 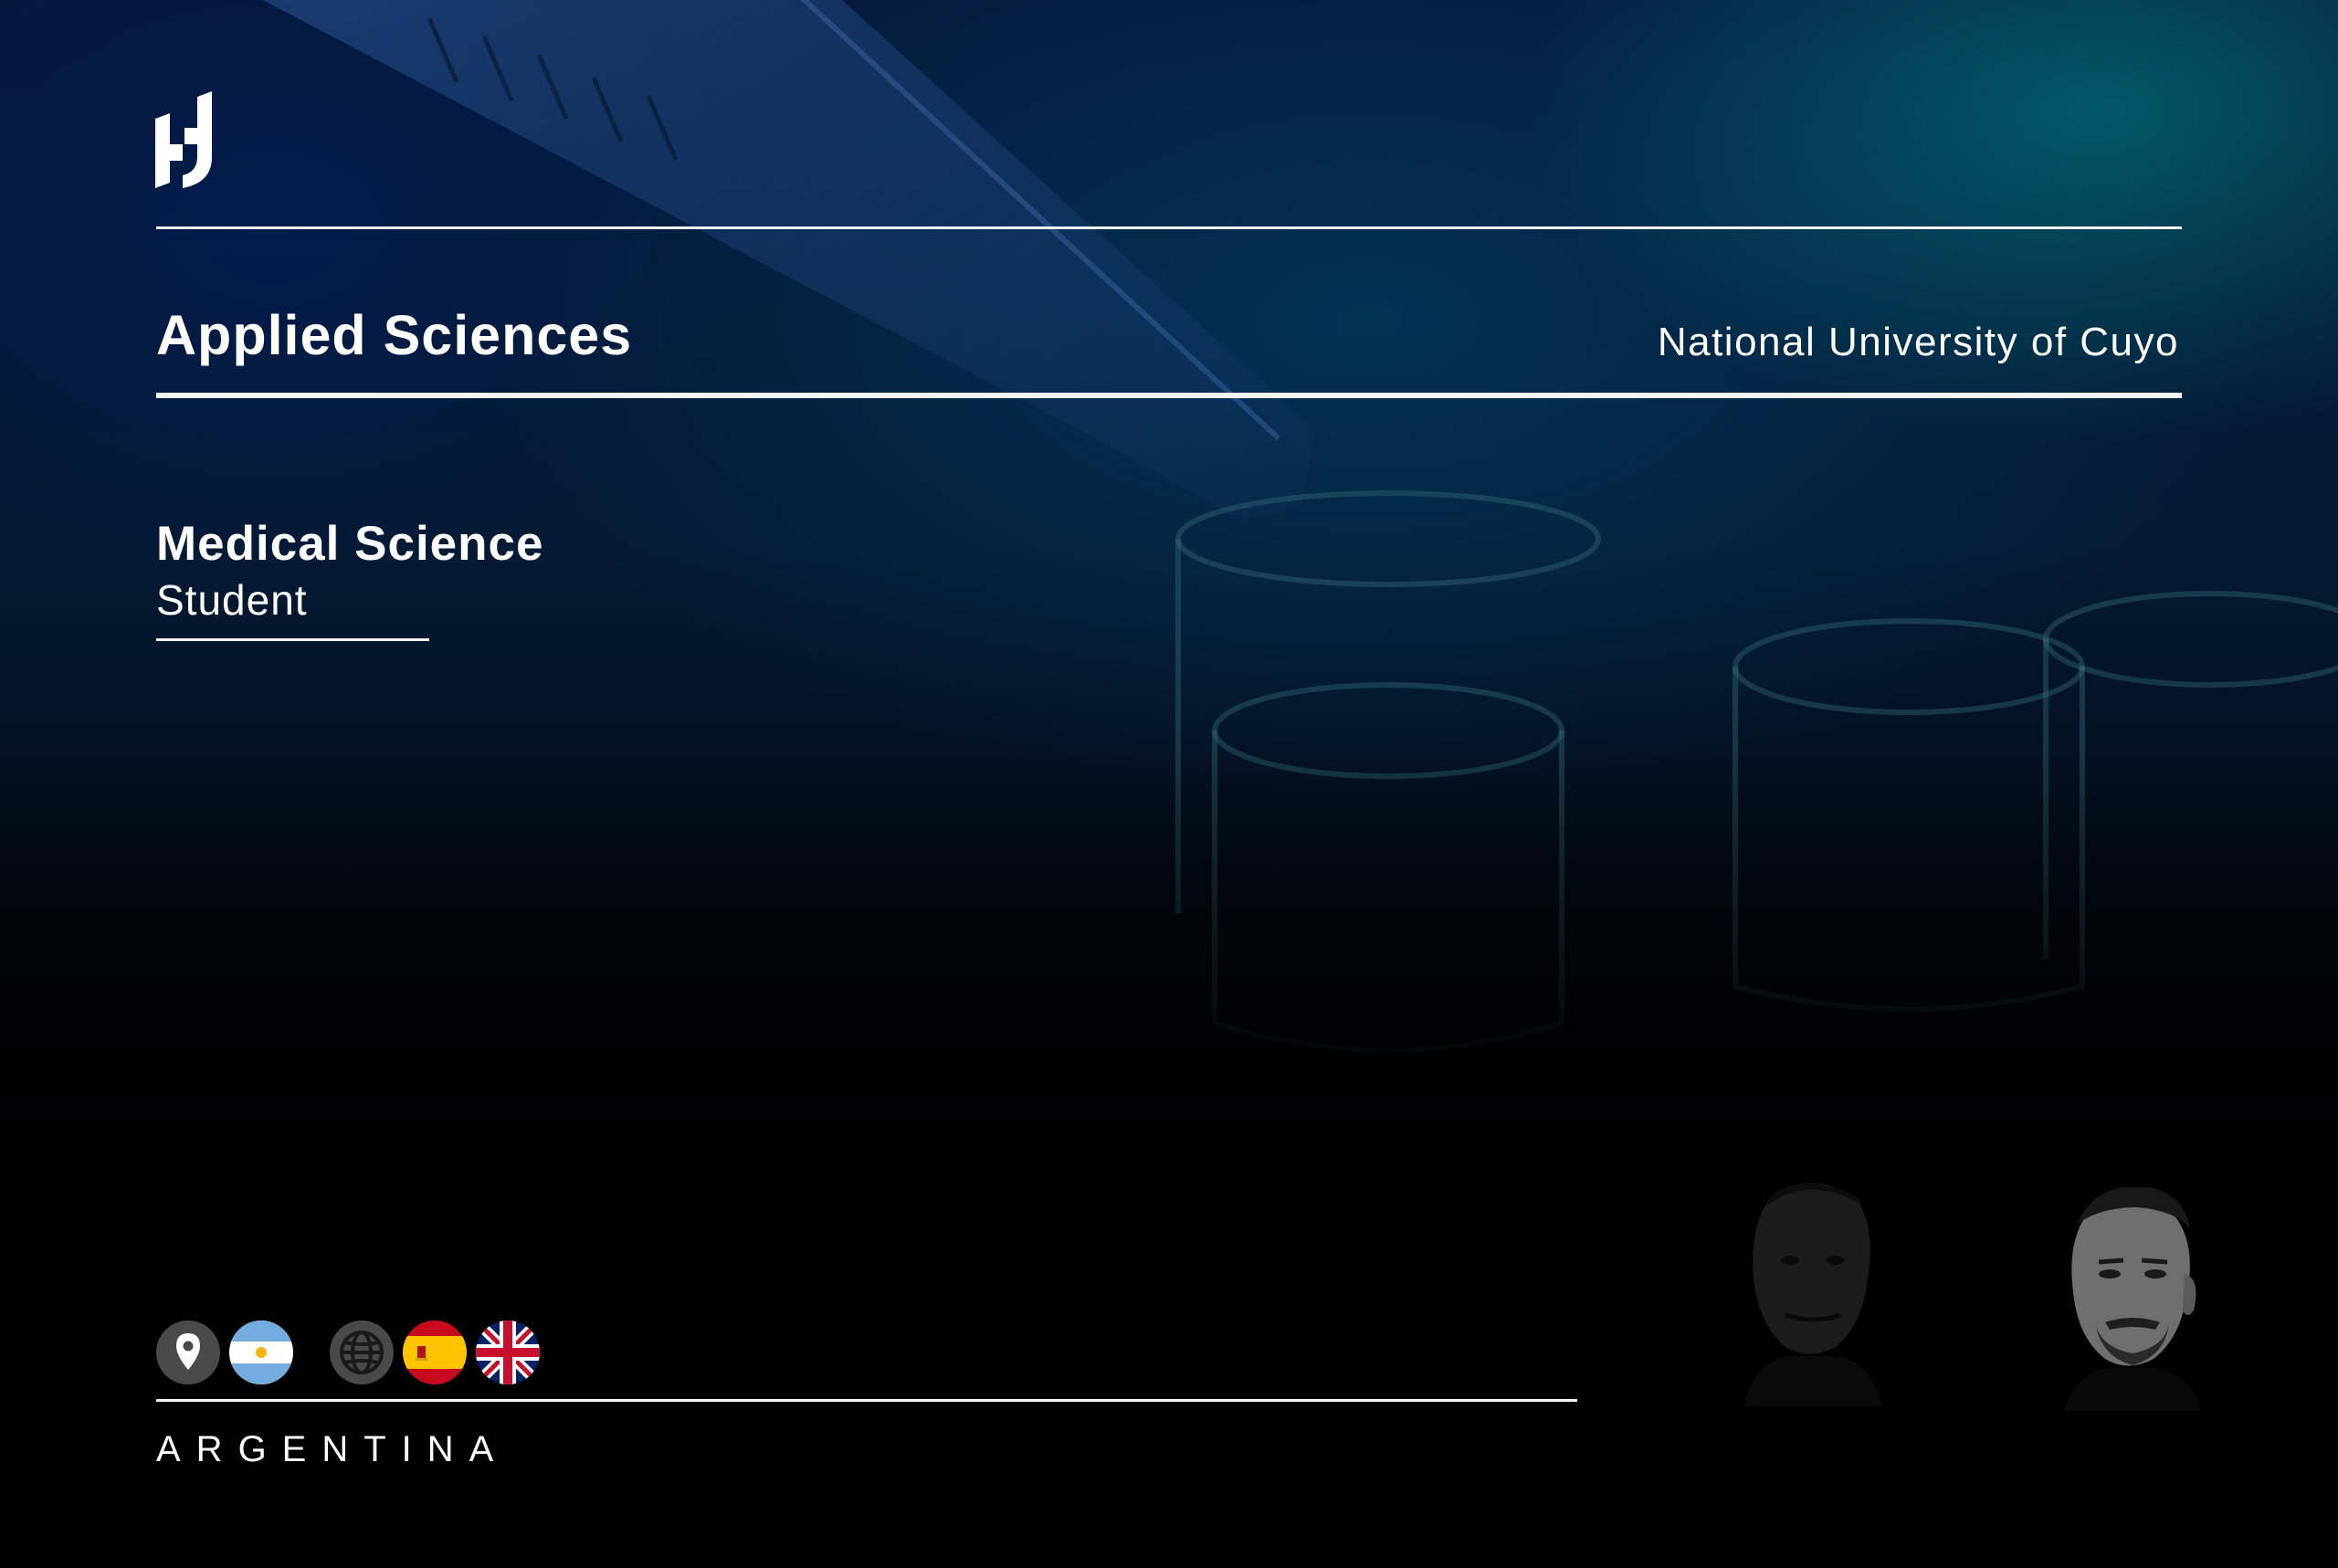 What do you see at coordinates (232, 600) in the screenshot?
I see `role-label: Student` at bounding box center [232, 600].